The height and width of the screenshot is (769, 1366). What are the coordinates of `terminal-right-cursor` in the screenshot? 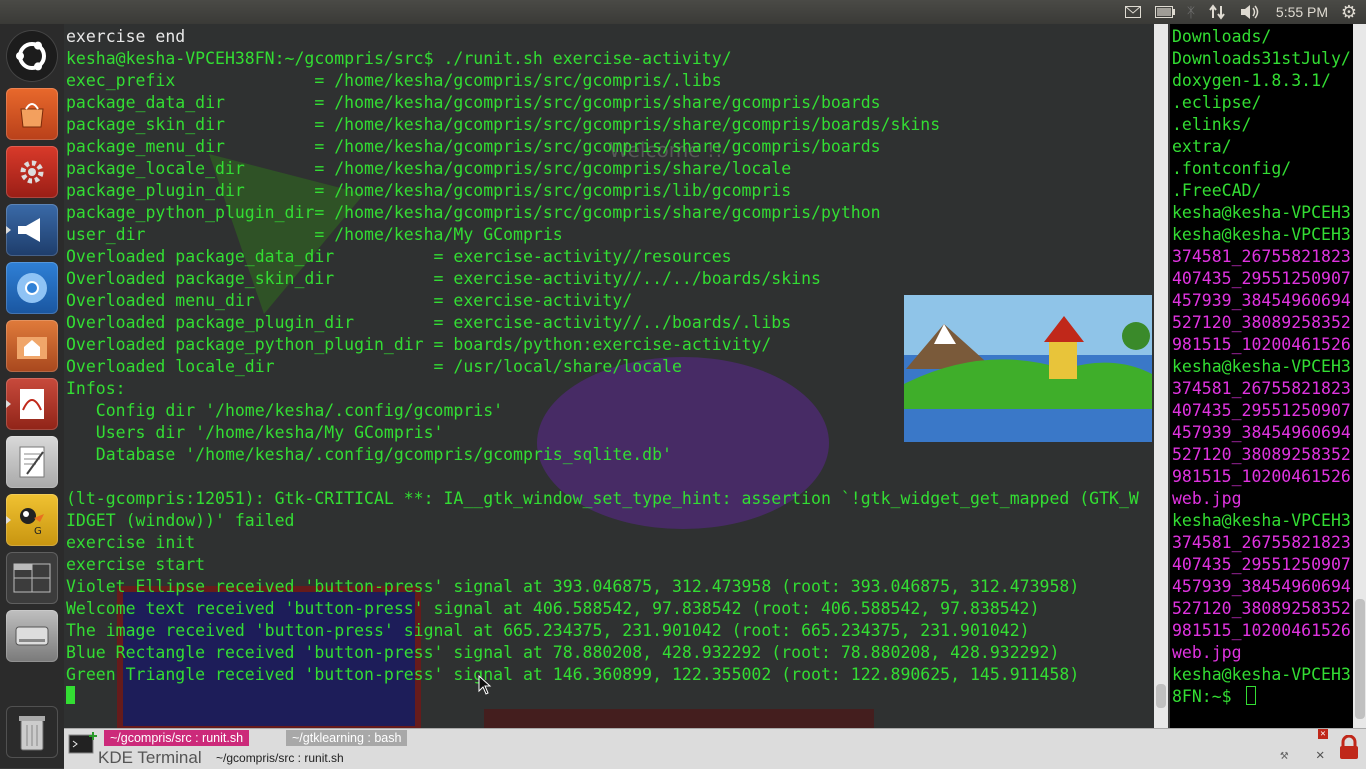 It's located at (1251, 695).